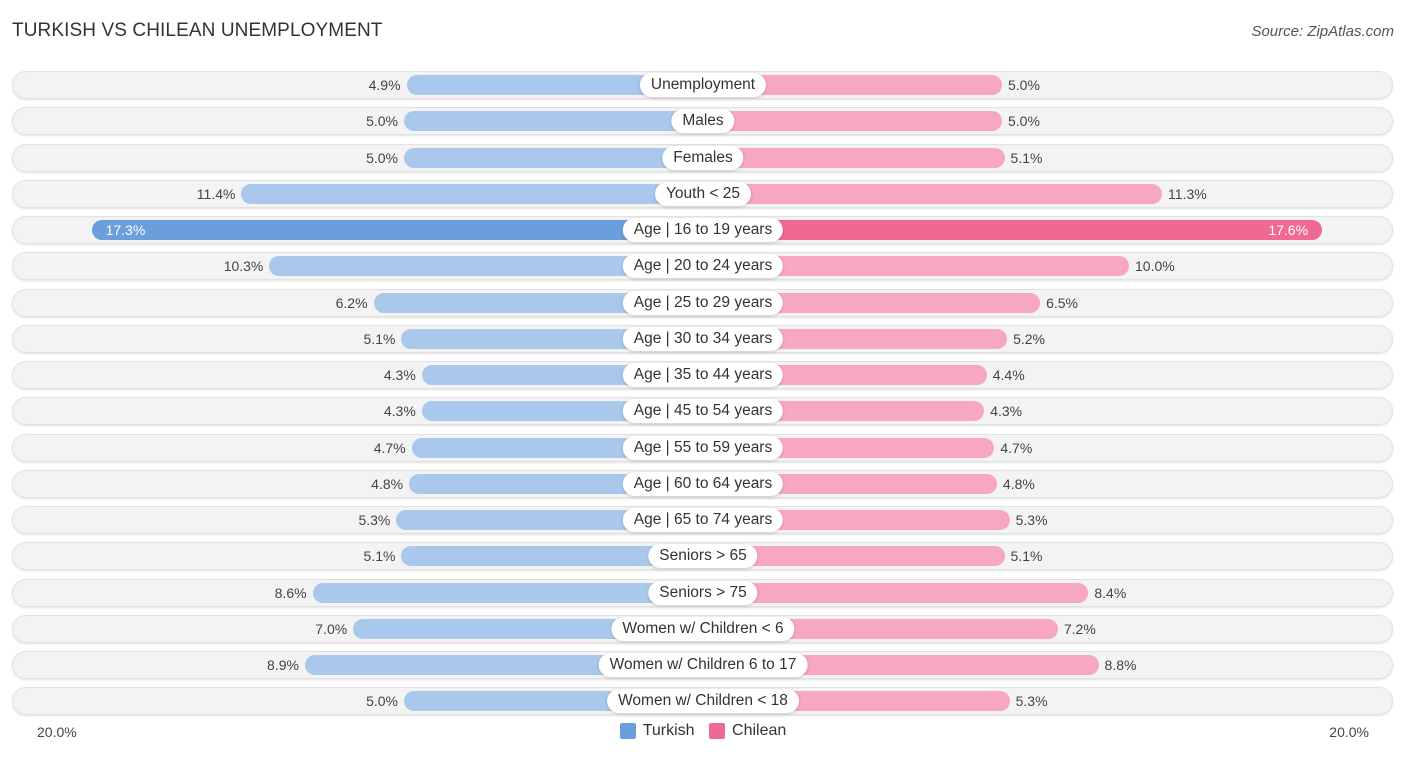  What do you see at coordinates (384, 85) in the screenshot?
I see `value-label-turkish: 4.9%` at bounding box center [384, 85].